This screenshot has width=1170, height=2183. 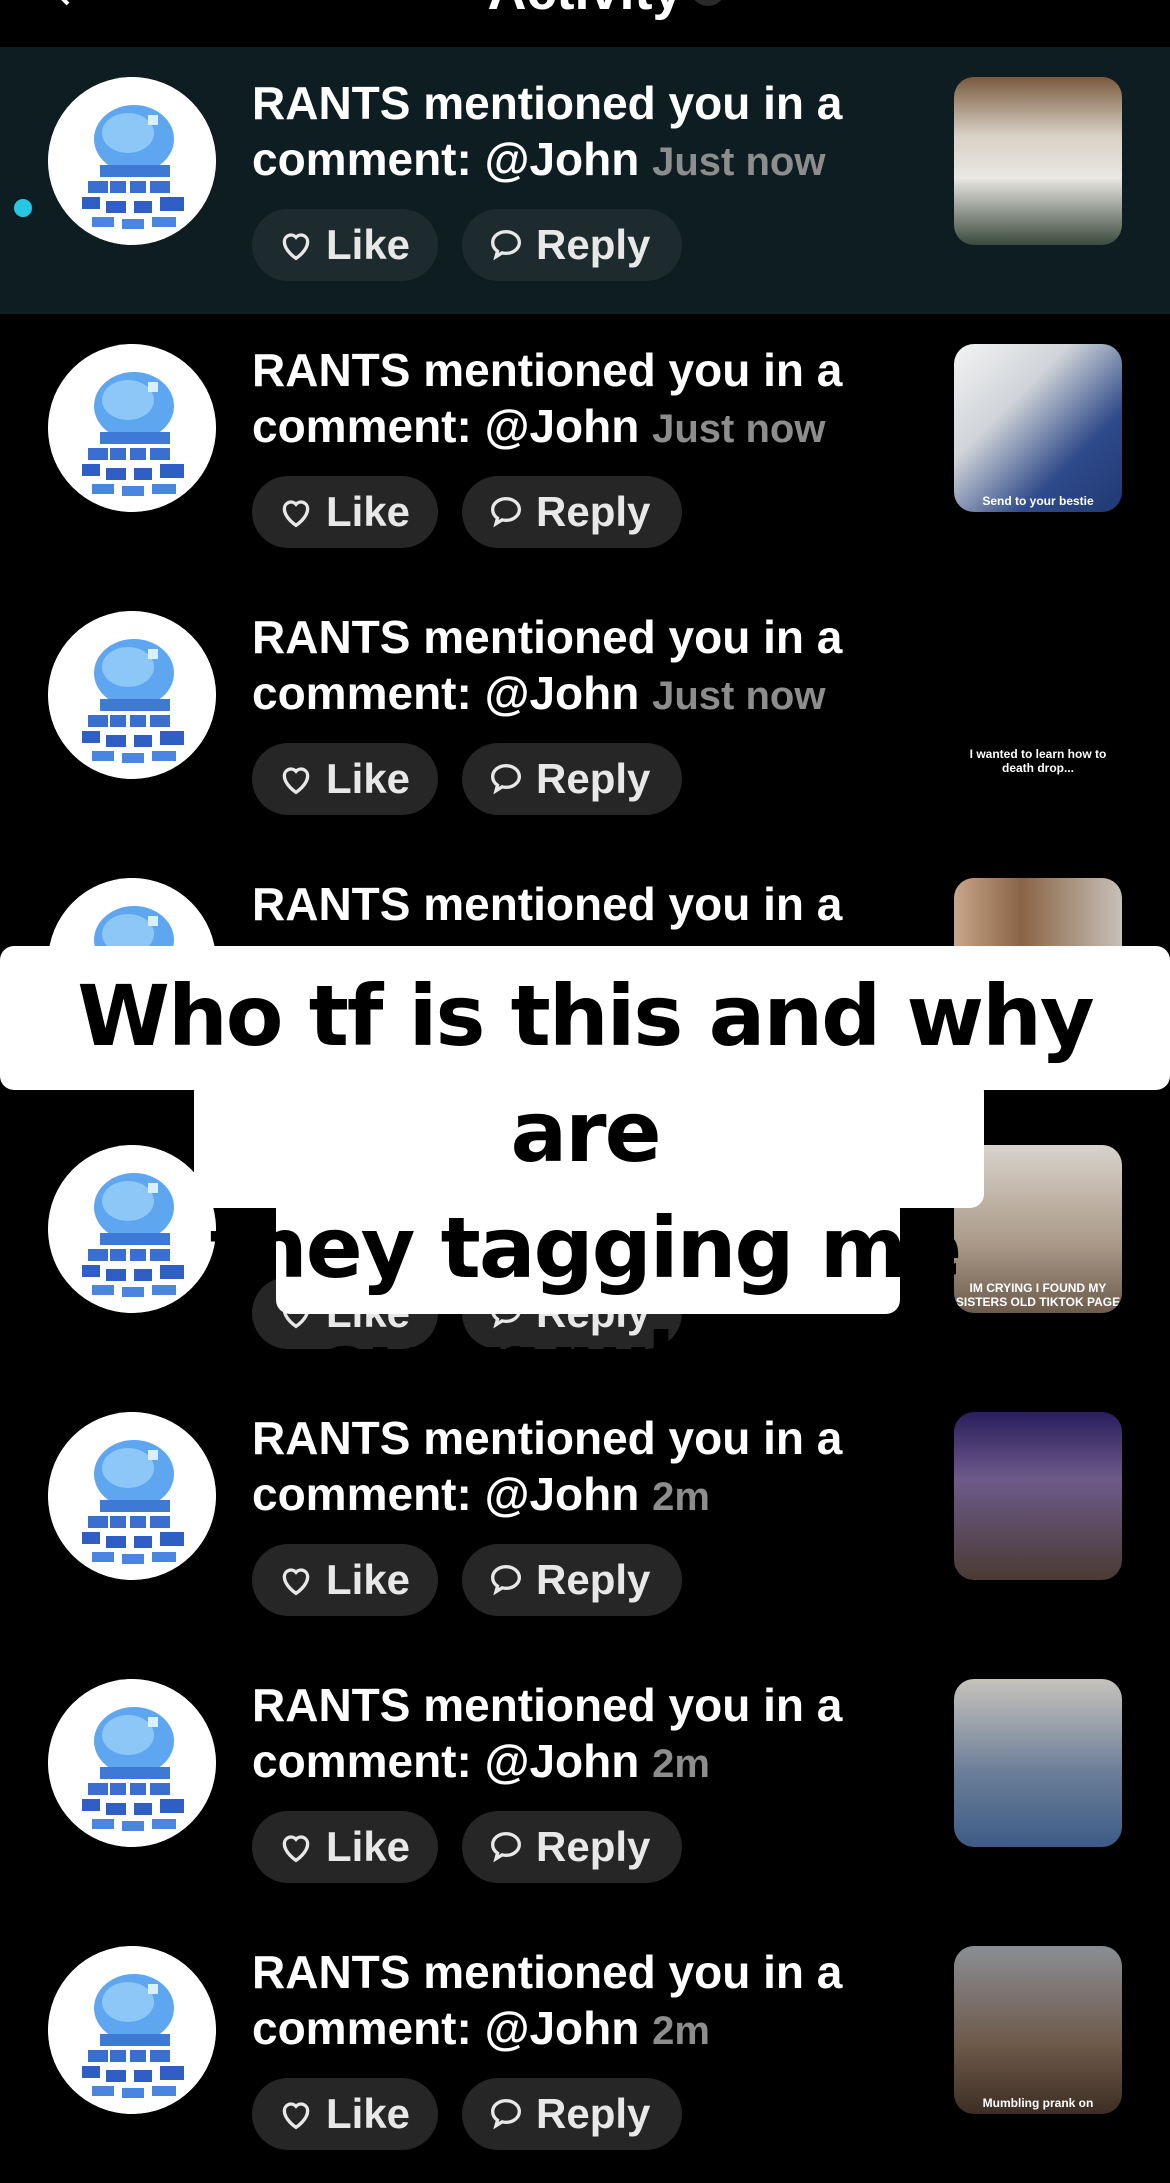 I want to click on caption-line-2: they tagging me, so click(x=586, y=1248).